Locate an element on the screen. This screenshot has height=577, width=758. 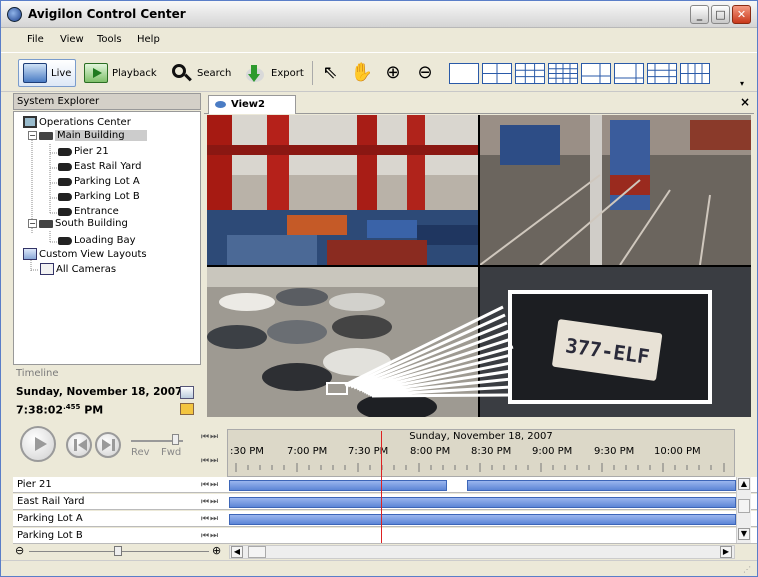
tab-label: View2 is located at coordinates (248, 104).